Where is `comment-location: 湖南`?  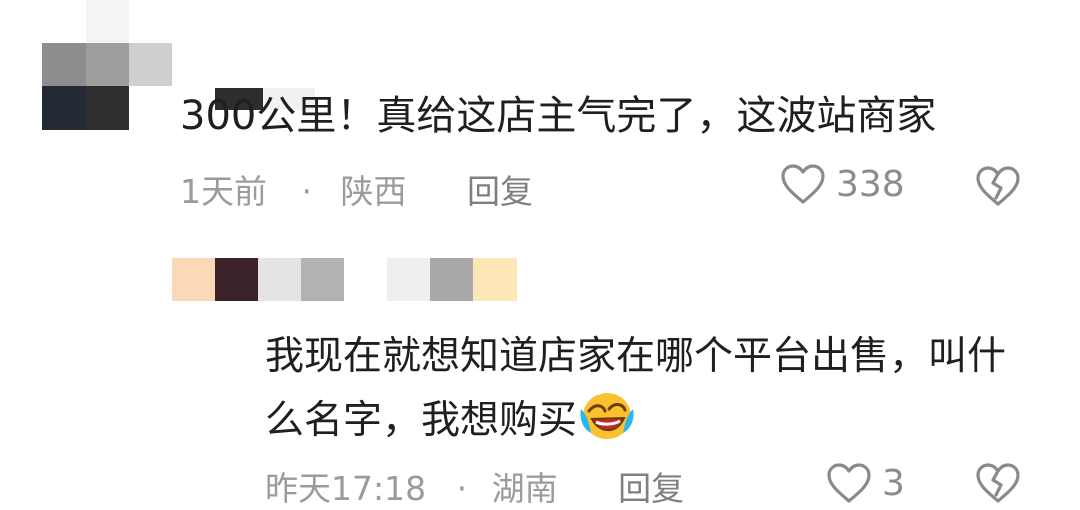 comment-location: 湖南 is located at coordinates (524, 488).